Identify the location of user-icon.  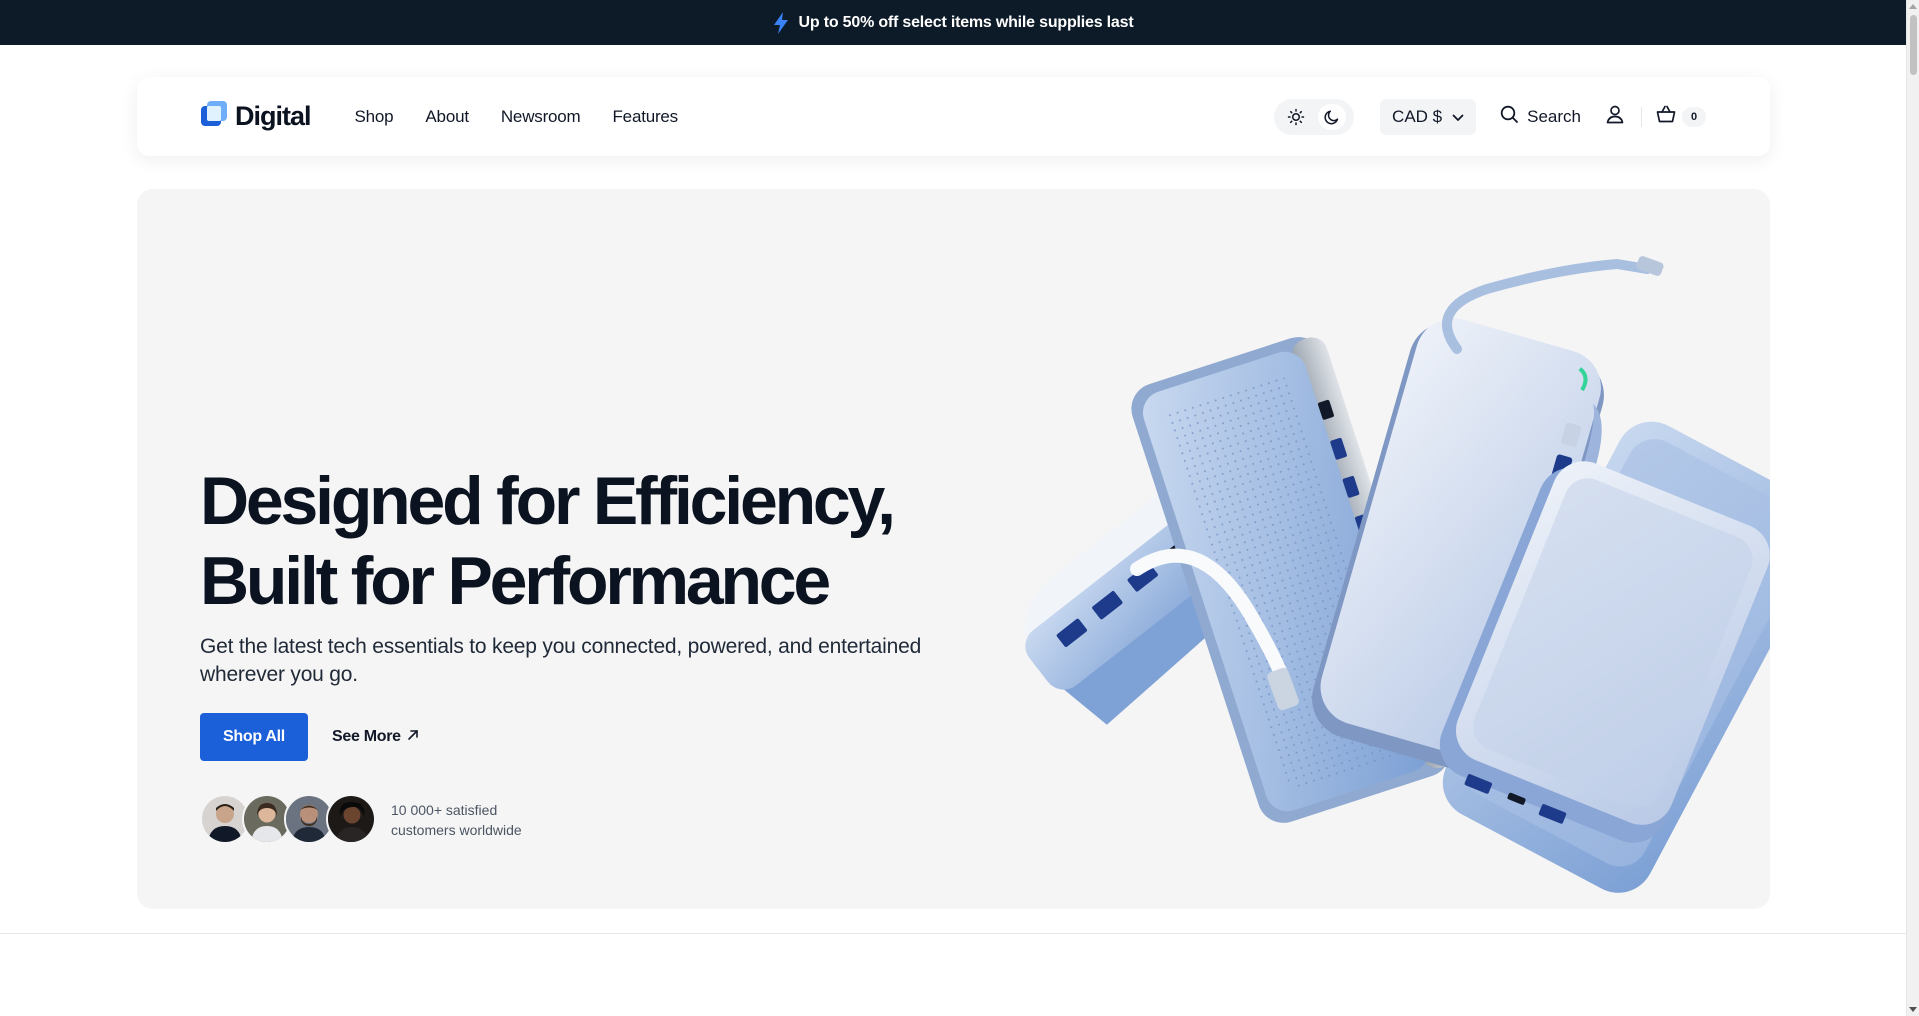
(1615, 116).